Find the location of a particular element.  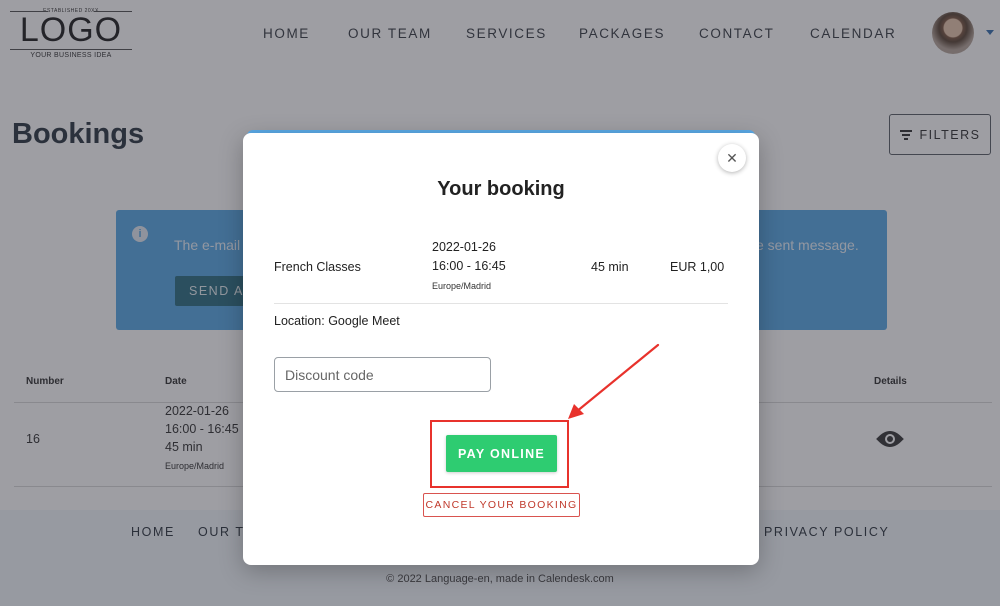

booking-service: French Classes is located at coordinates (317, 267).